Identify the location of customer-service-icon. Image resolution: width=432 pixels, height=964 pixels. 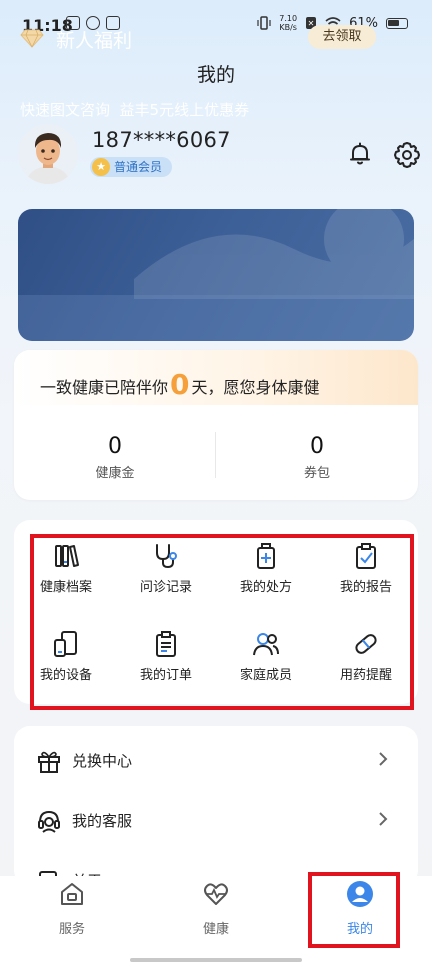
(49, 821).